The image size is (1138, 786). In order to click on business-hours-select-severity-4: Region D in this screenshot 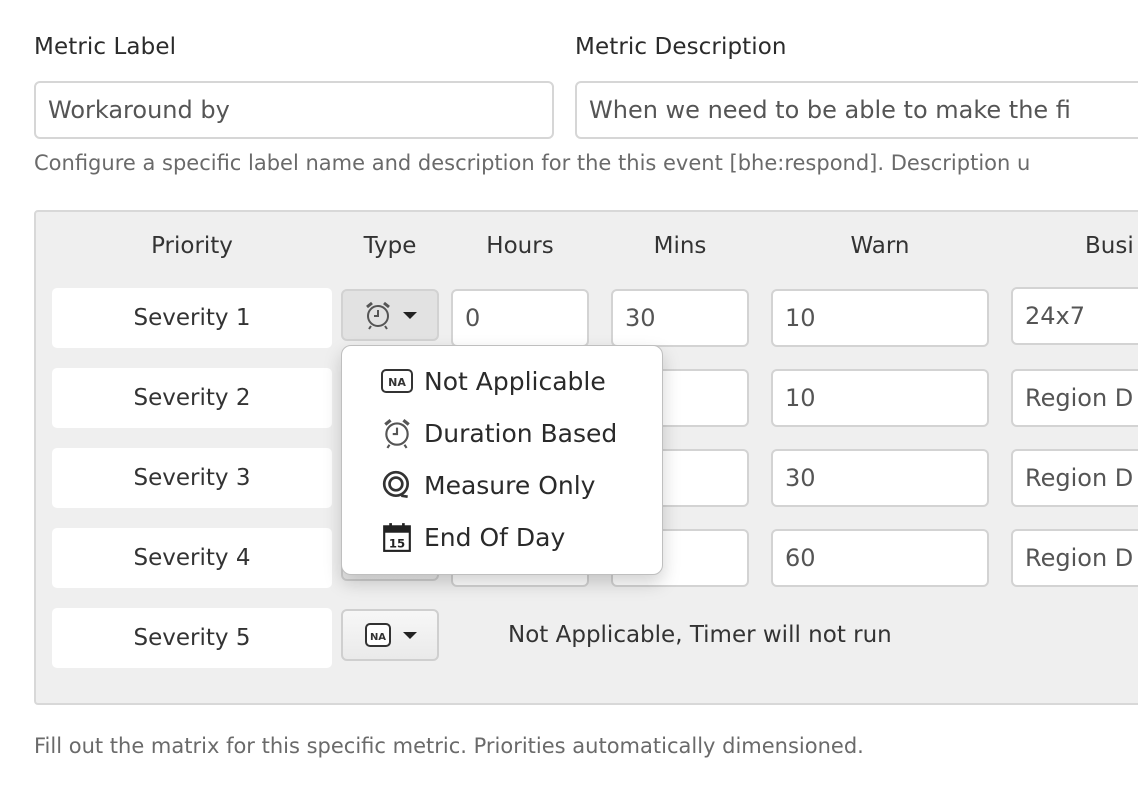, I will do `click(1074, 558)`.